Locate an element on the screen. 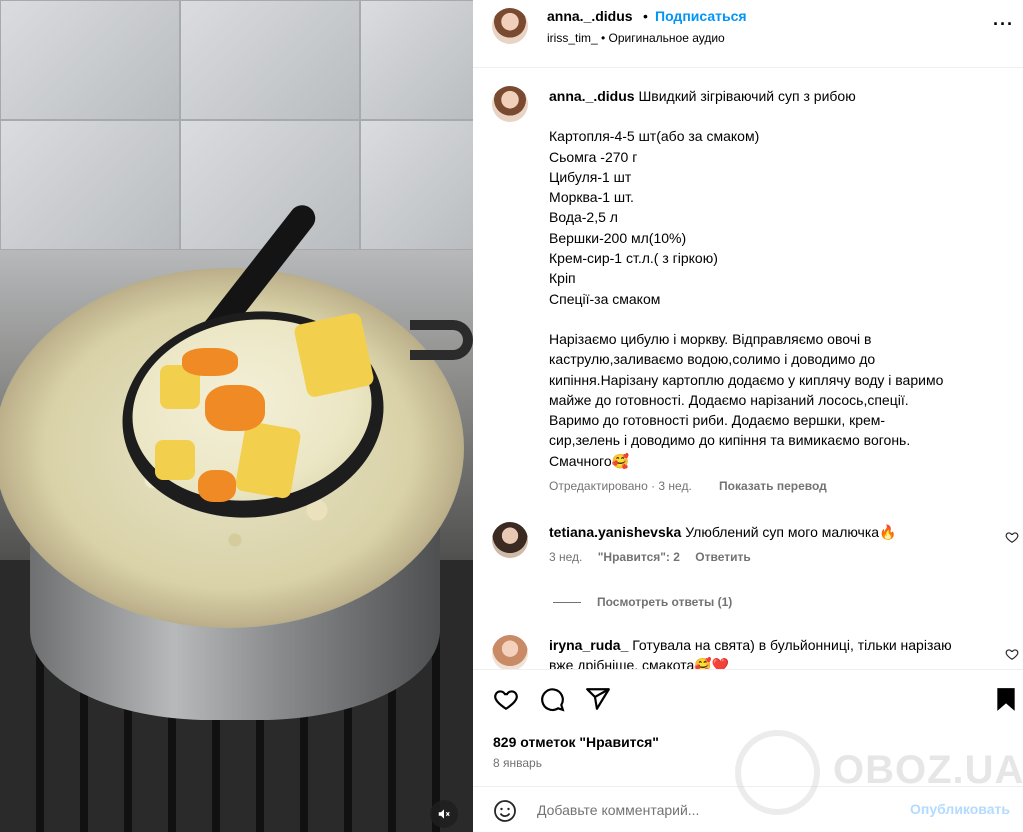 Image resolution: width=1023 pixels, height=832 pixels. ingredient-line: Картопля-4-5 шт(або за смаком) is located at coordinates (654, 136).